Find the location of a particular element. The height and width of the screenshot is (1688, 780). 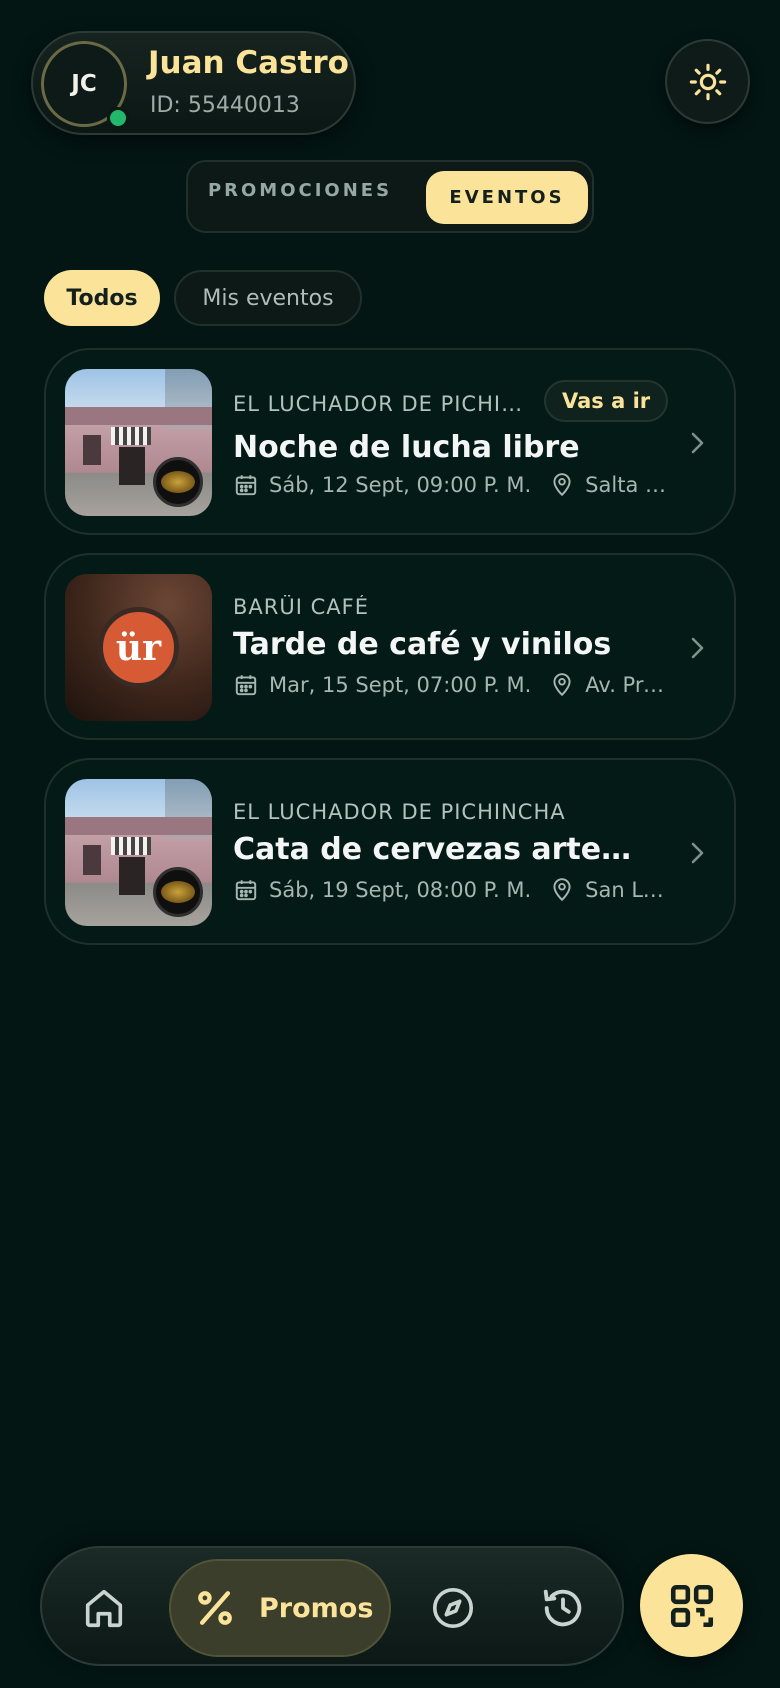

tab-eventos: EVENTOS is located at coordinates (507, 197).